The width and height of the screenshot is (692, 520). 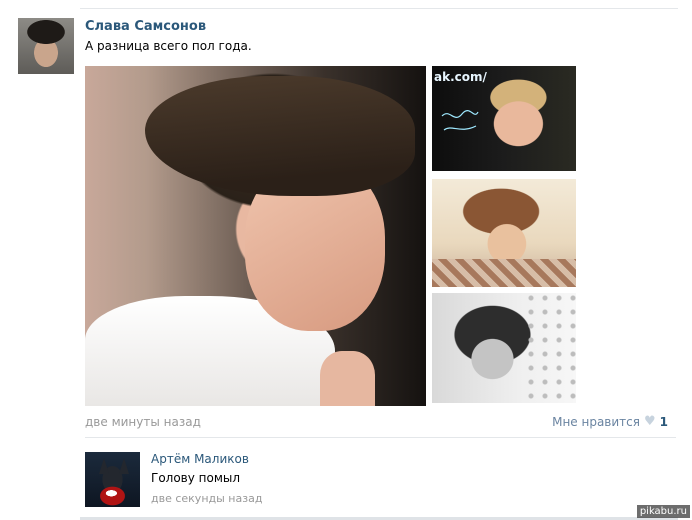 What do you see at coordinates (379, 8) in the screenshot?
I see `top-divider` at bounding box center [379, 8].